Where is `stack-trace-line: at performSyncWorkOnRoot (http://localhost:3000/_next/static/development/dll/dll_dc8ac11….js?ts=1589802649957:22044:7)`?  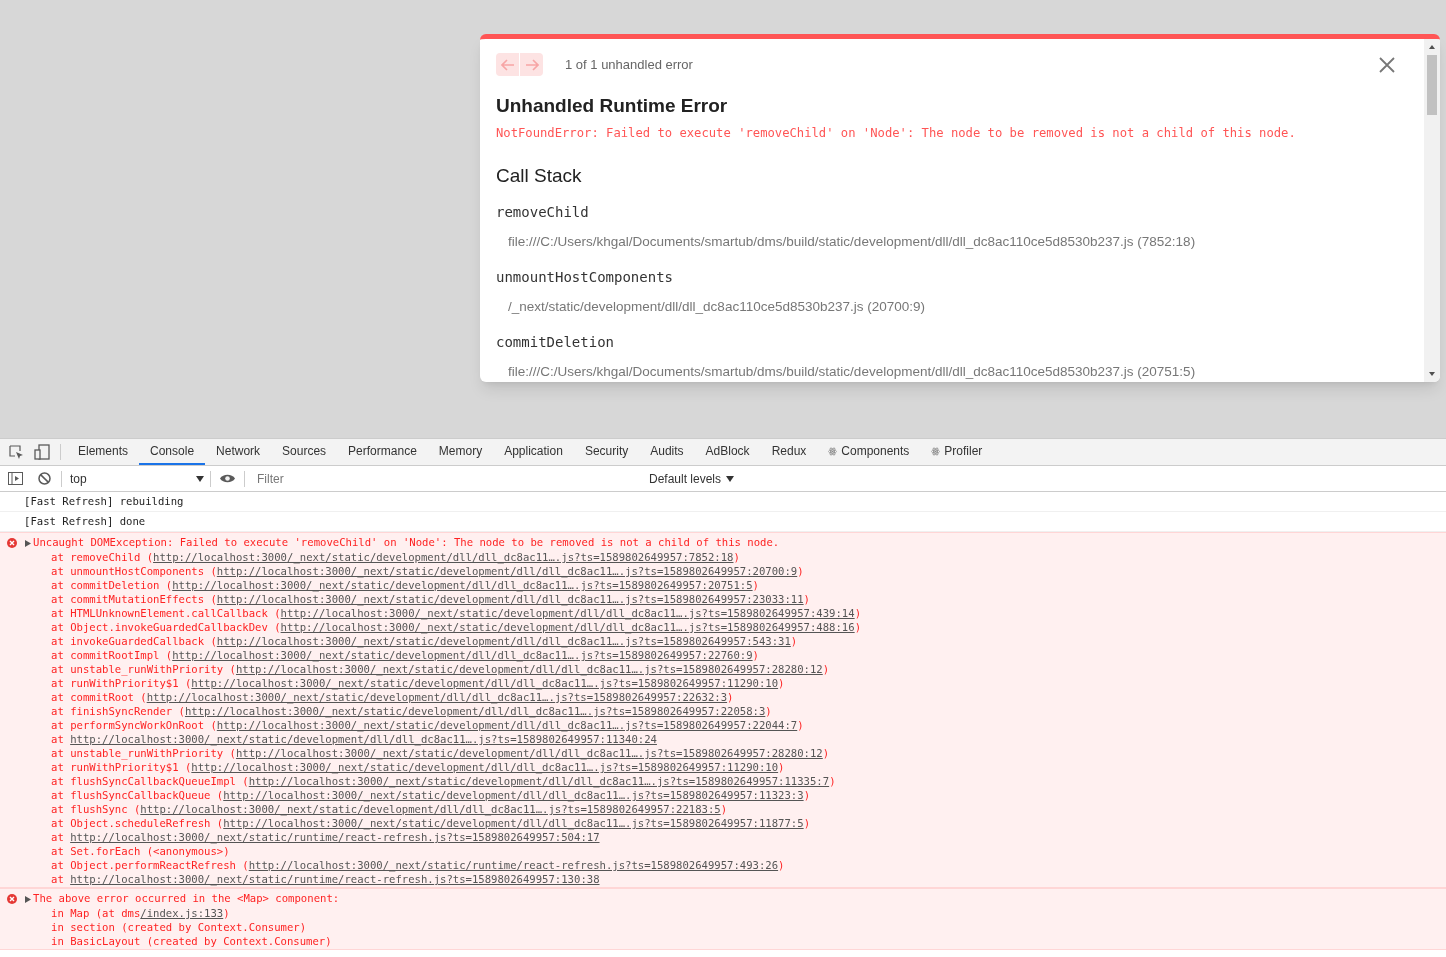
stack-trace-line: at performSyncWorkOnRoot (http://localhost:3000/_next/static/development/dll/dll_dc8ac11….js?ts=1589802649957:22044:7) is located at coordinates (427, 725).